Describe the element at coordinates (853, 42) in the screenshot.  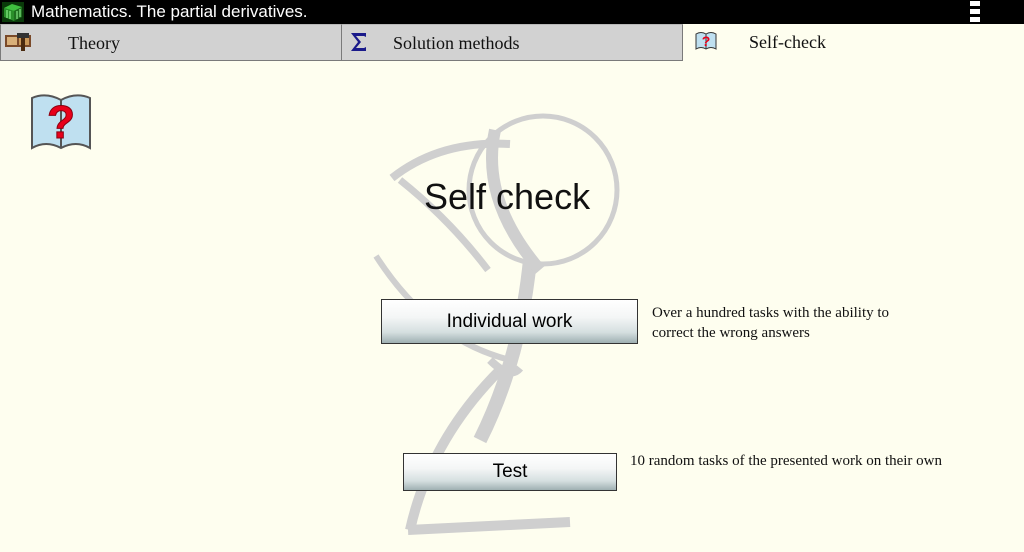
I see `tab-self-check: ? Self-check` at that location.